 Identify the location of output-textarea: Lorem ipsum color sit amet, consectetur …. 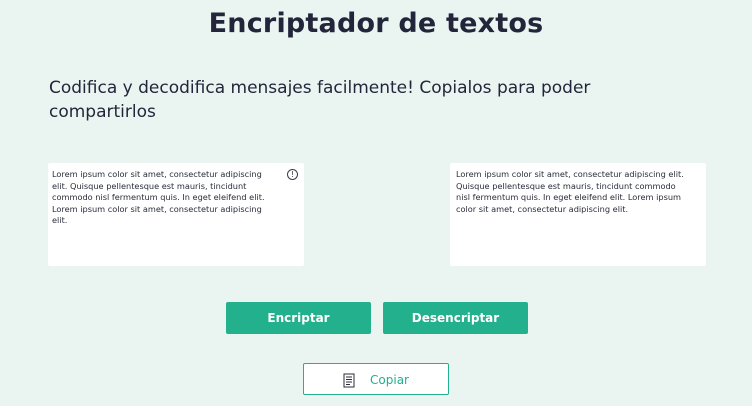
(578, 214).